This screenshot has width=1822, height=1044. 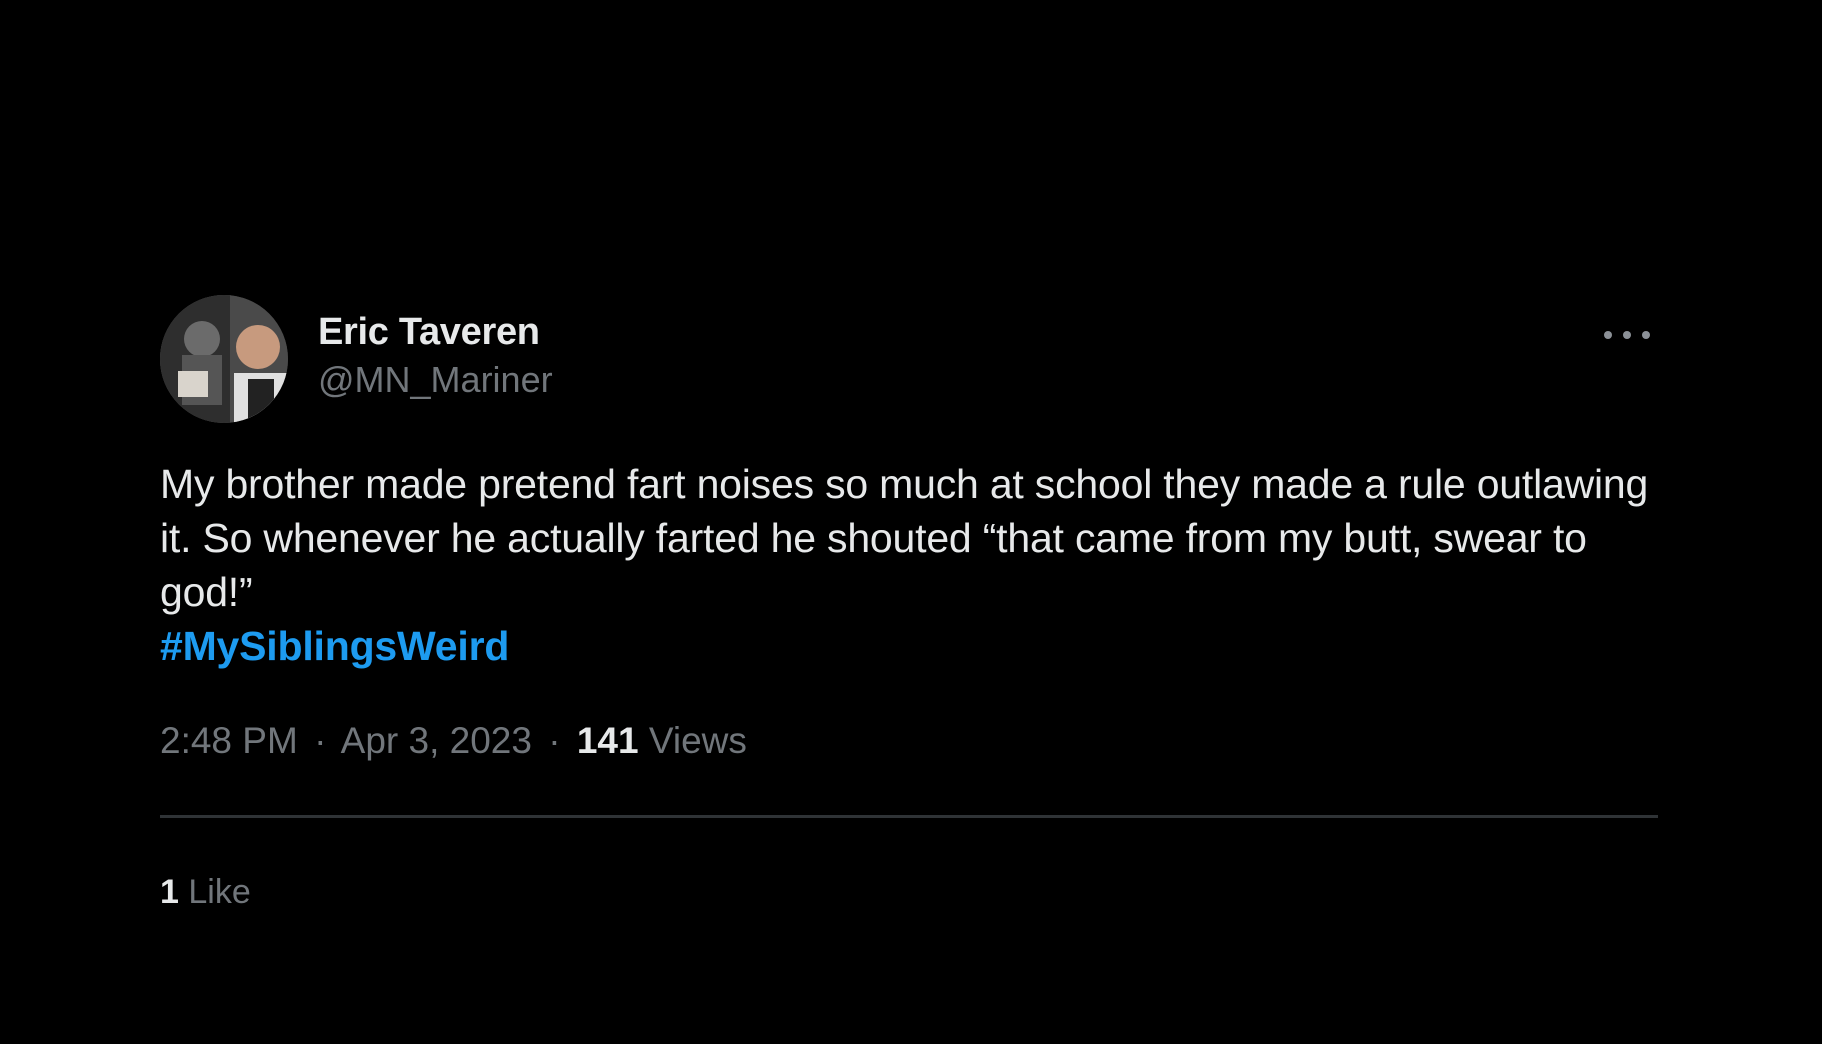 I want to click on author-names: Eric Taveren @MN_Mariner, so click(x=435, y=357).